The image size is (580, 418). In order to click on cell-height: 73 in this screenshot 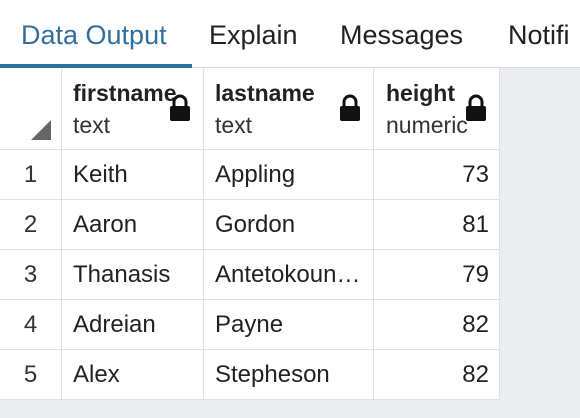, I will do `click(437, 175)`.